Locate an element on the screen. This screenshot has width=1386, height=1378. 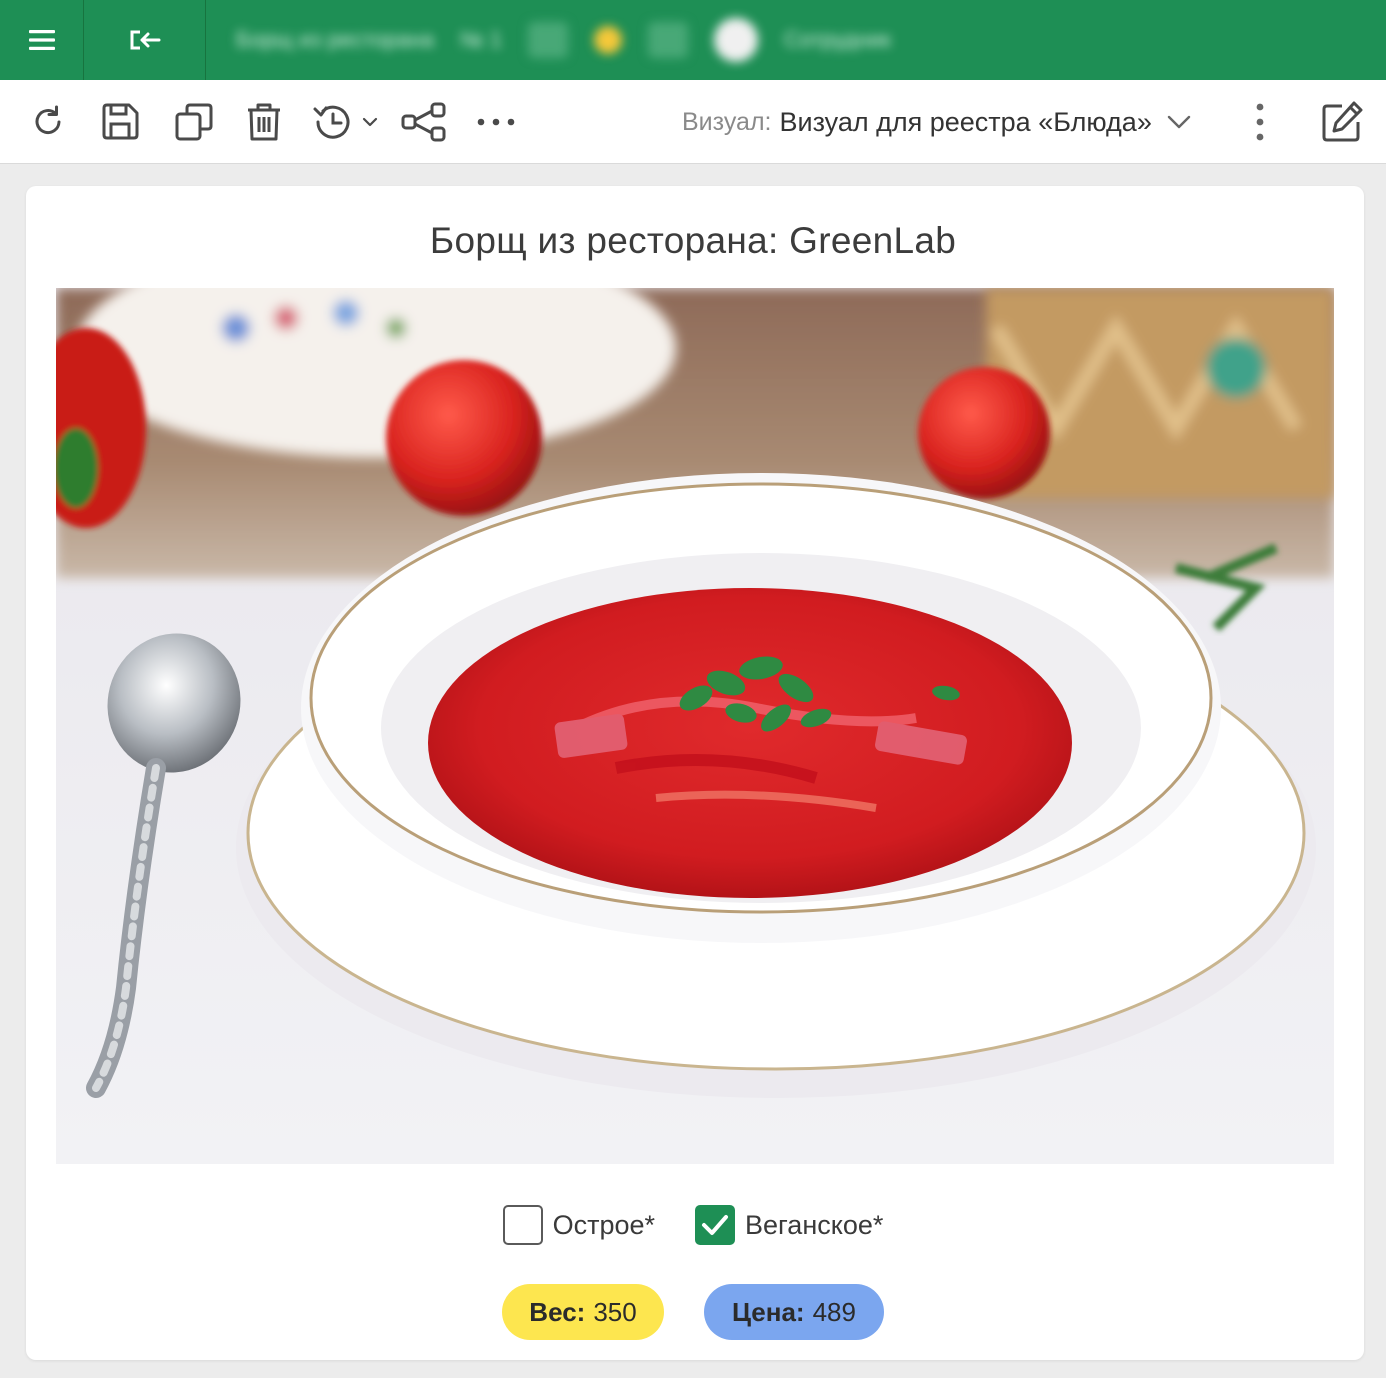
app-header: Борщ из ресторана № 1 Сотрудник is located at coordinates (693, 40).